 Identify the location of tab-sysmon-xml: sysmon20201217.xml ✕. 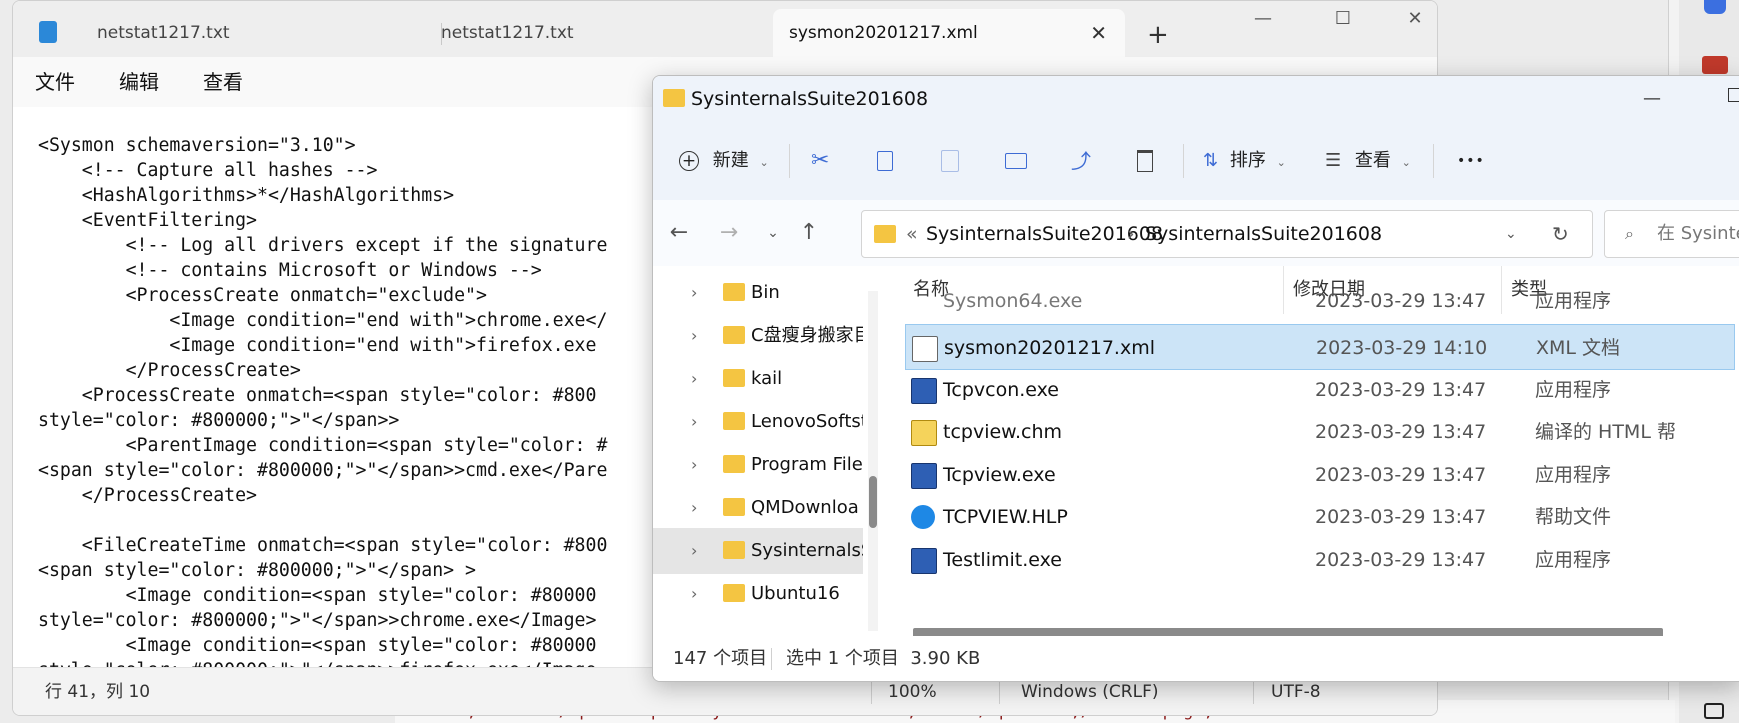
(949, 33).